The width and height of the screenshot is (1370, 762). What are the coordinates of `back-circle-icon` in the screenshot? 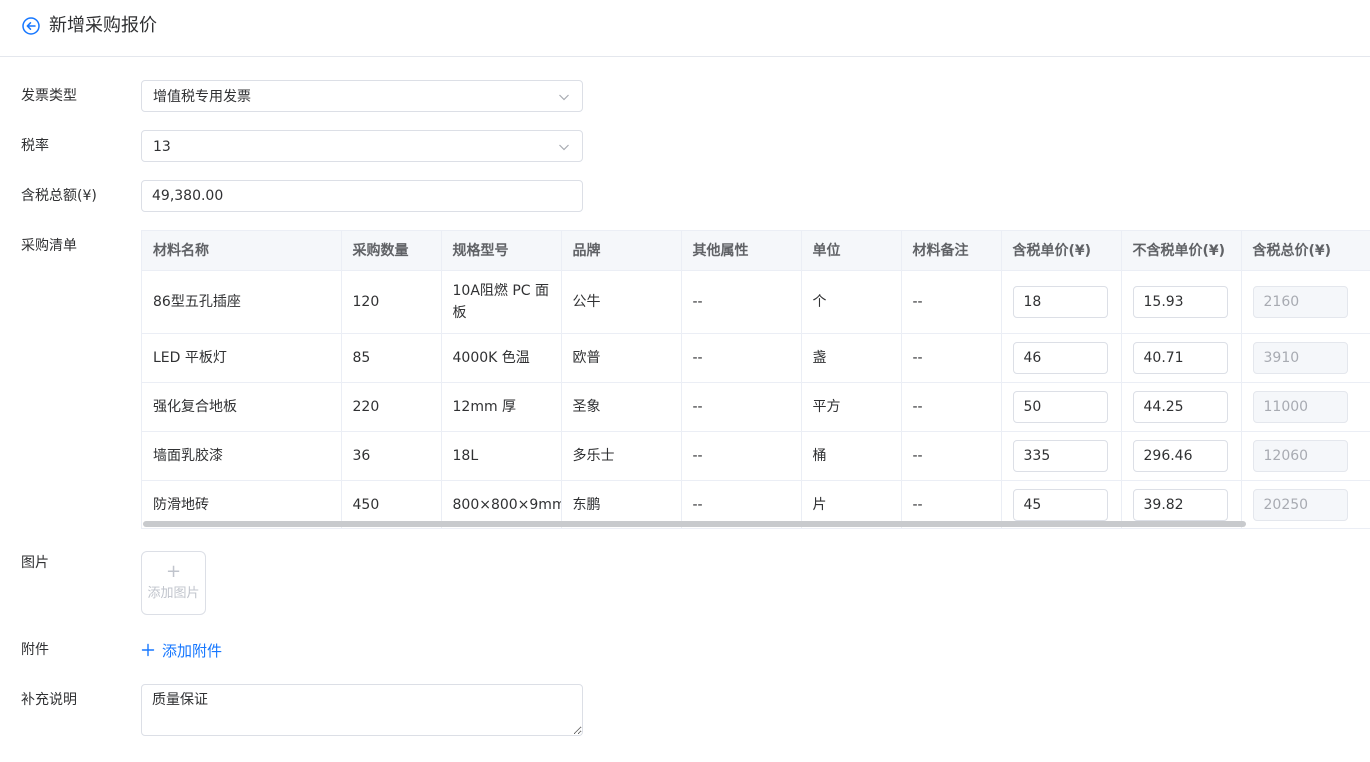 It's located at (31, 26).